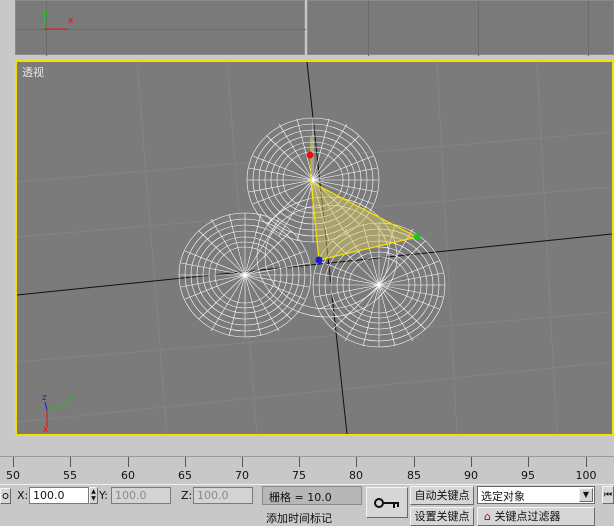 The width and height of the screenshot is (614, 526). I want to click on set-key-mode-button: 设置关键点, so click(442, 516).